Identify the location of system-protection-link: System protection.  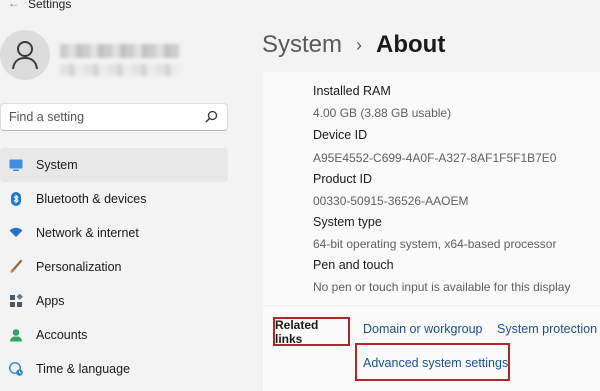
(547, 329).